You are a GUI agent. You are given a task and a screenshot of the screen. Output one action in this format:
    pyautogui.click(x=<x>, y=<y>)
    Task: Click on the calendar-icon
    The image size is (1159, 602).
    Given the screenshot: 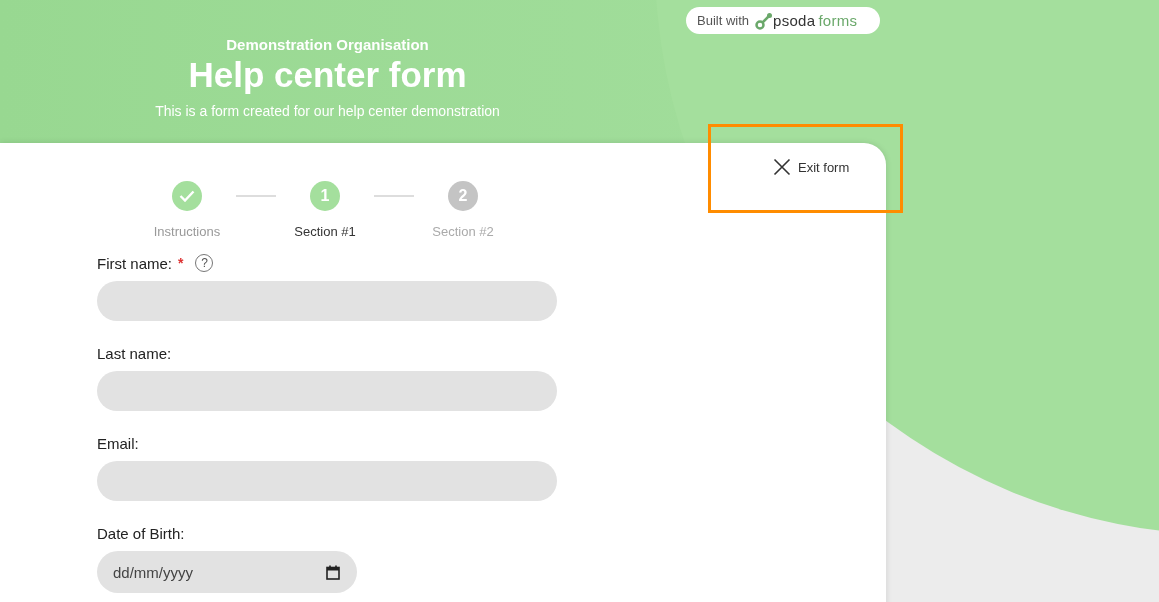 What is the action you would take?
    pyautogui.click(x=333, y=572)
    